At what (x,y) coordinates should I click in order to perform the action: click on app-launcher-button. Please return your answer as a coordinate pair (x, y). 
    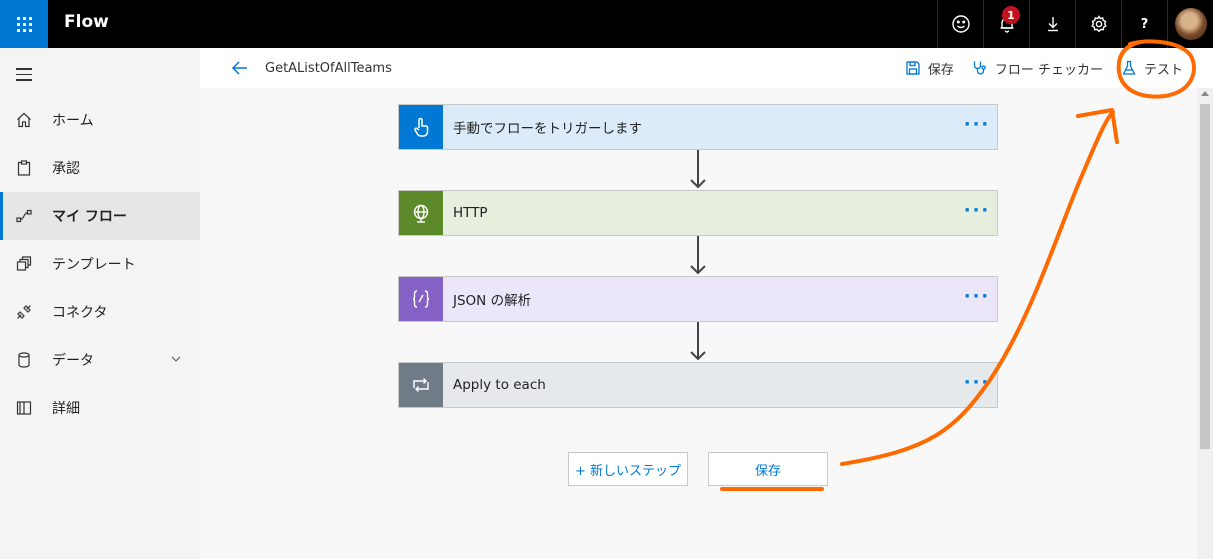
    Looking at the image, I should click on (24, 24).